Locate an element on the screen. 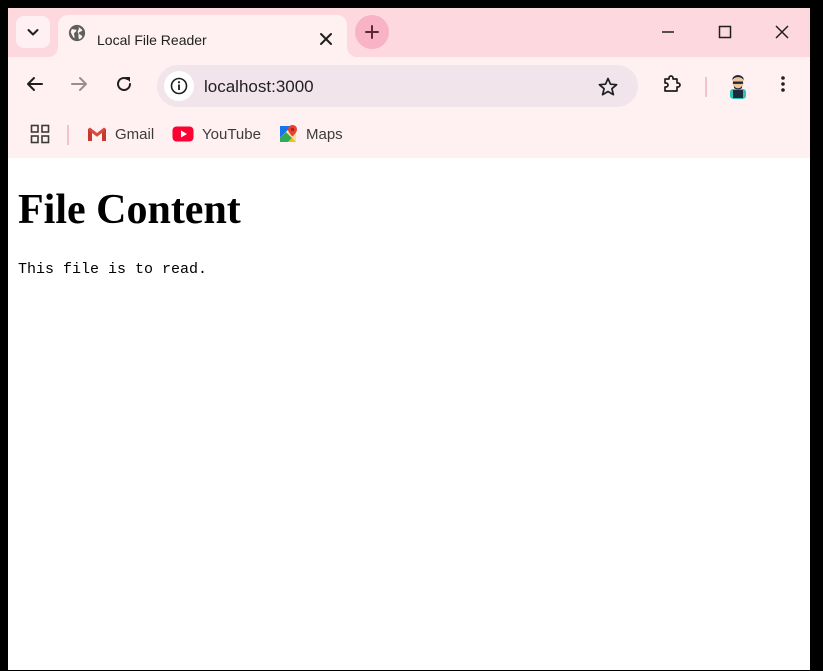 This screenshot has width=823, height=671. toolbar-separator is located at coordinates (706, 87).